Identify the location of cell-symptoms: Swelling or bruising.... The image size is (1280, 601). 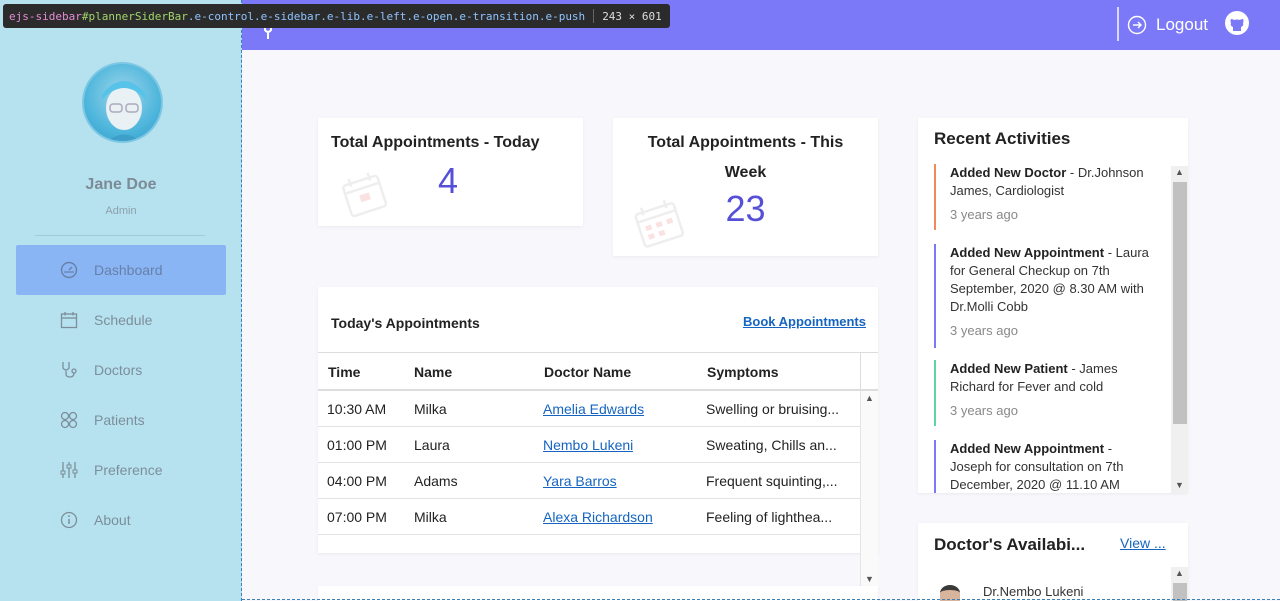
(773, 409).